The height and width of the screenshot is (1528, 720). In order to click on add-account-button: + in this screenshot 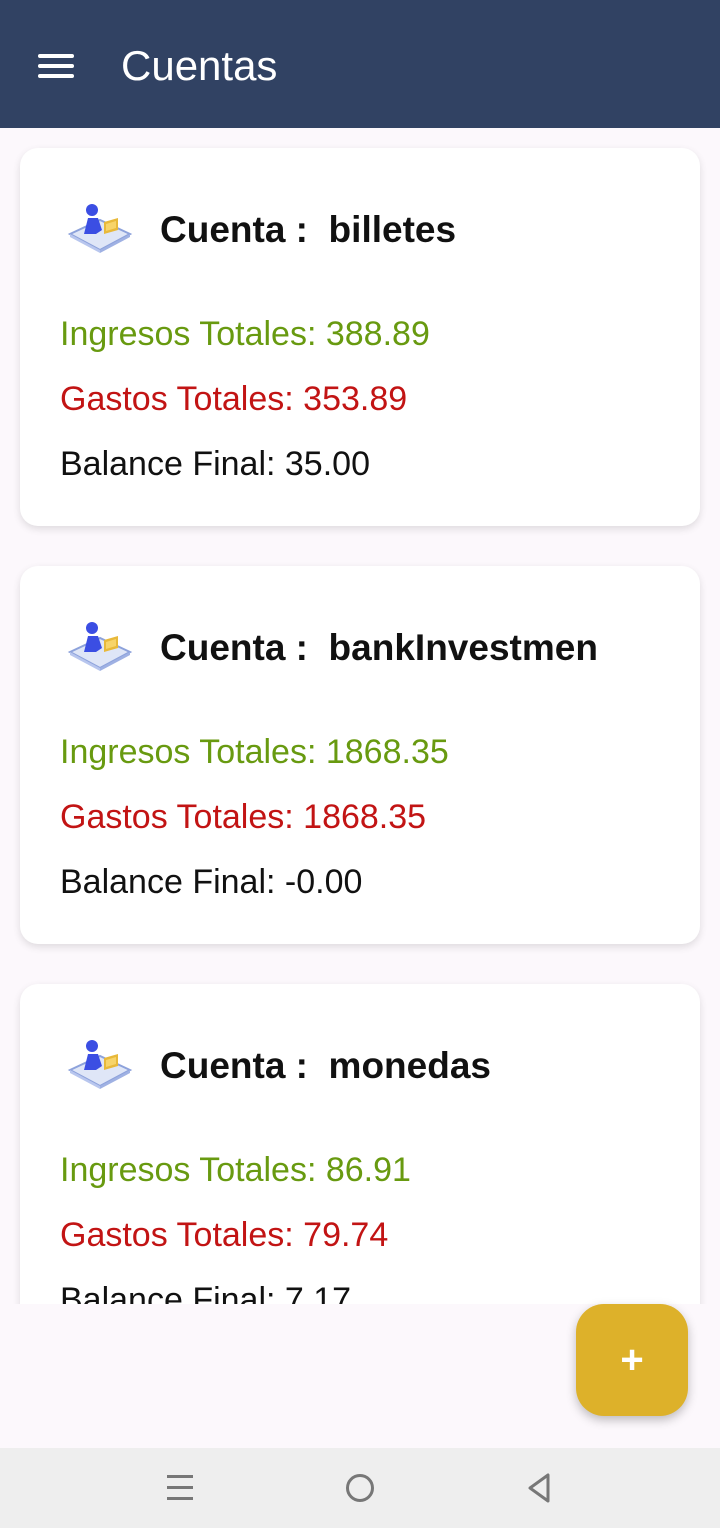, I will do `click(632, 1360)`.